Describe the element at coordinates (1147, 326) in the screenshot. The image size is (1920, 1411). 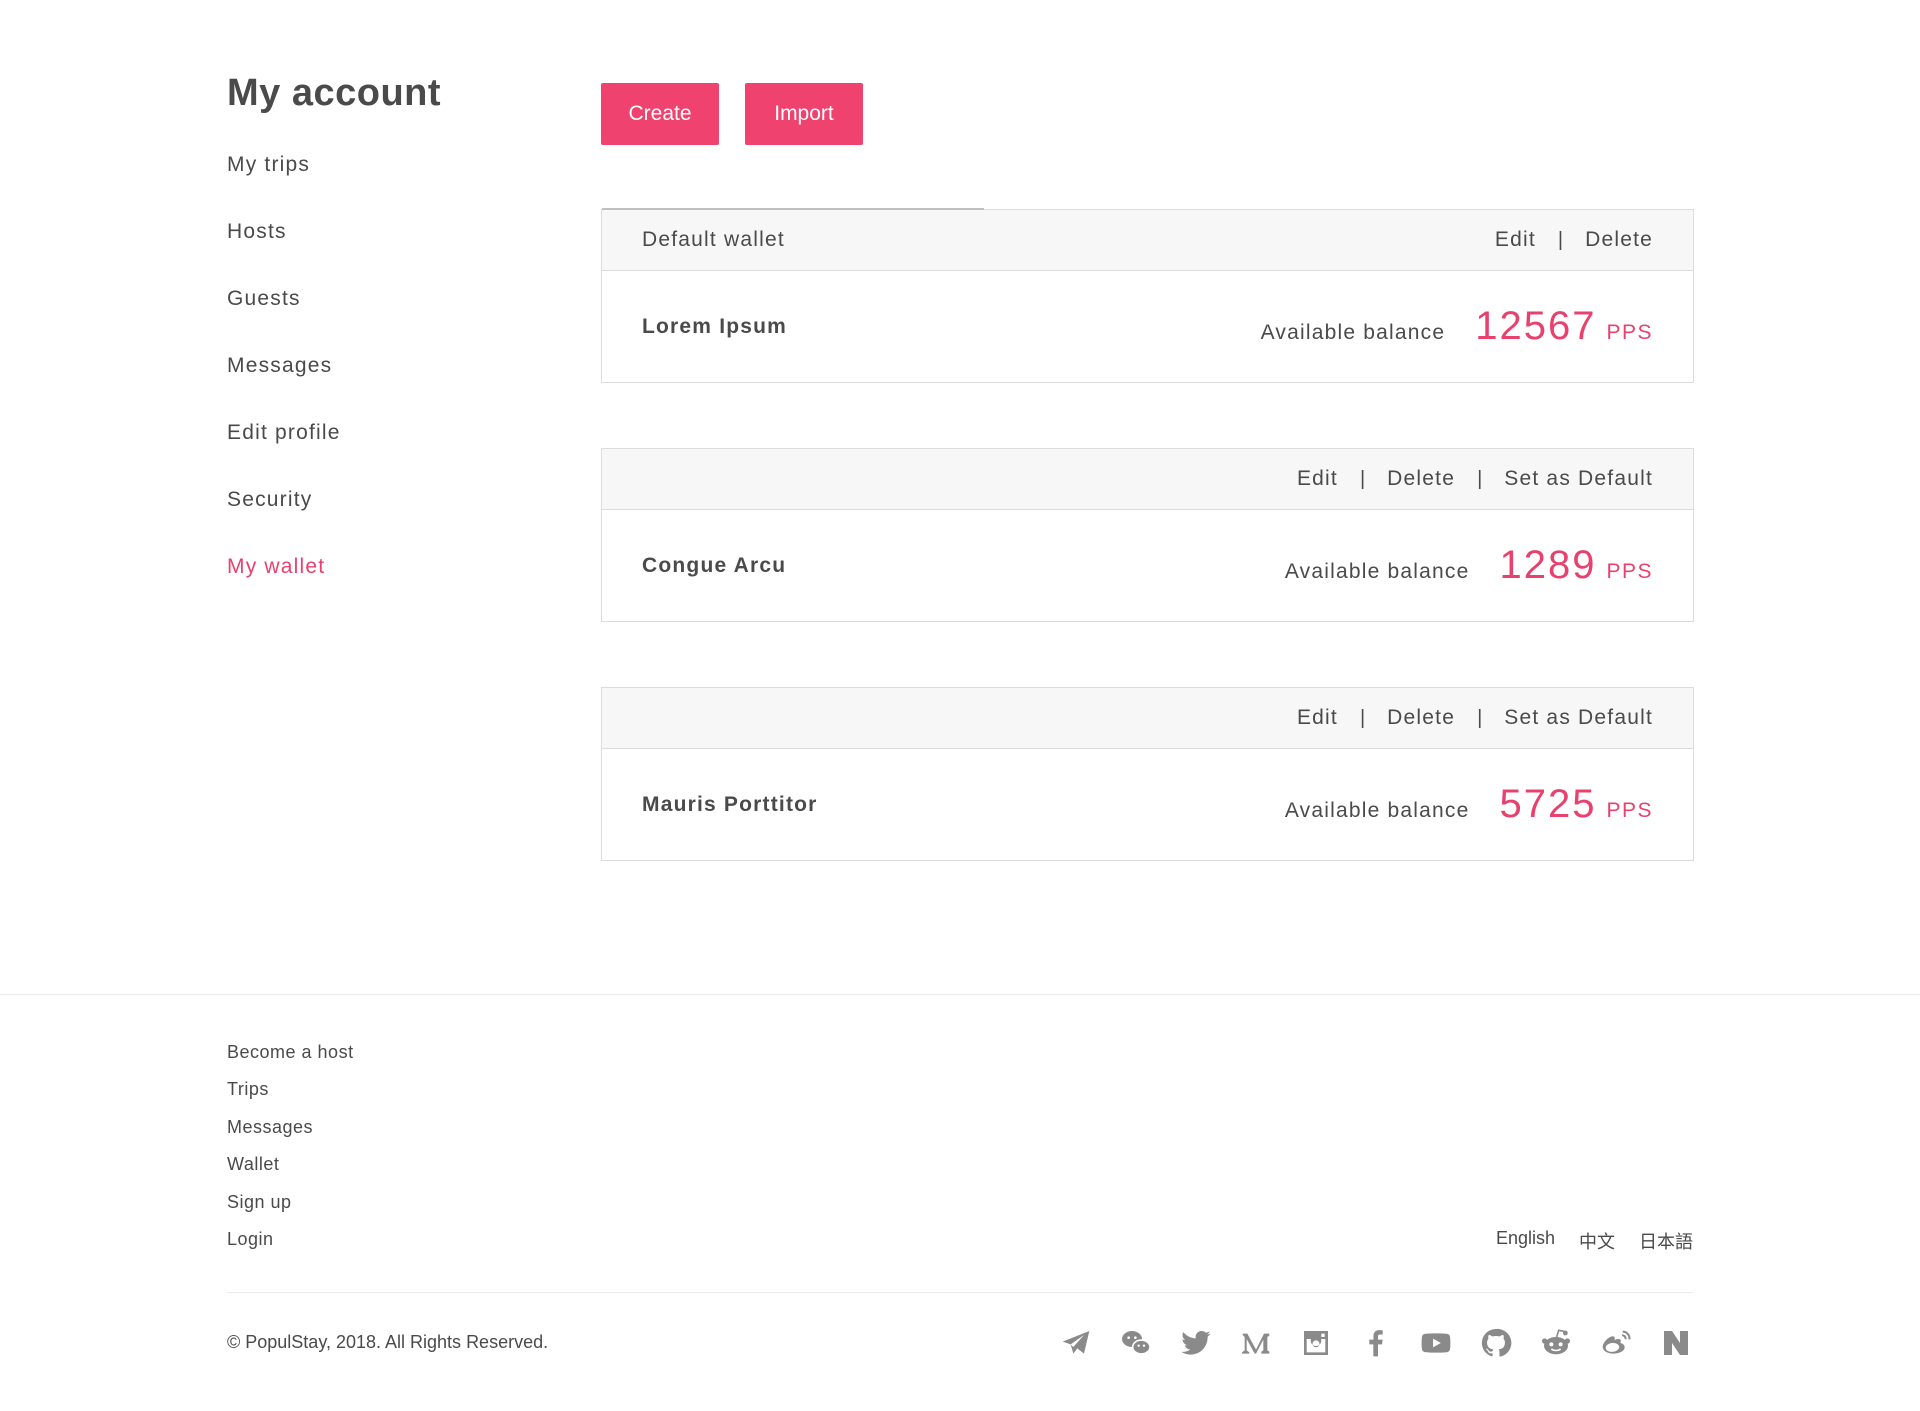
I see `wallet-body: Lorem Ipsum Available balance 12567 PPS` at that location.